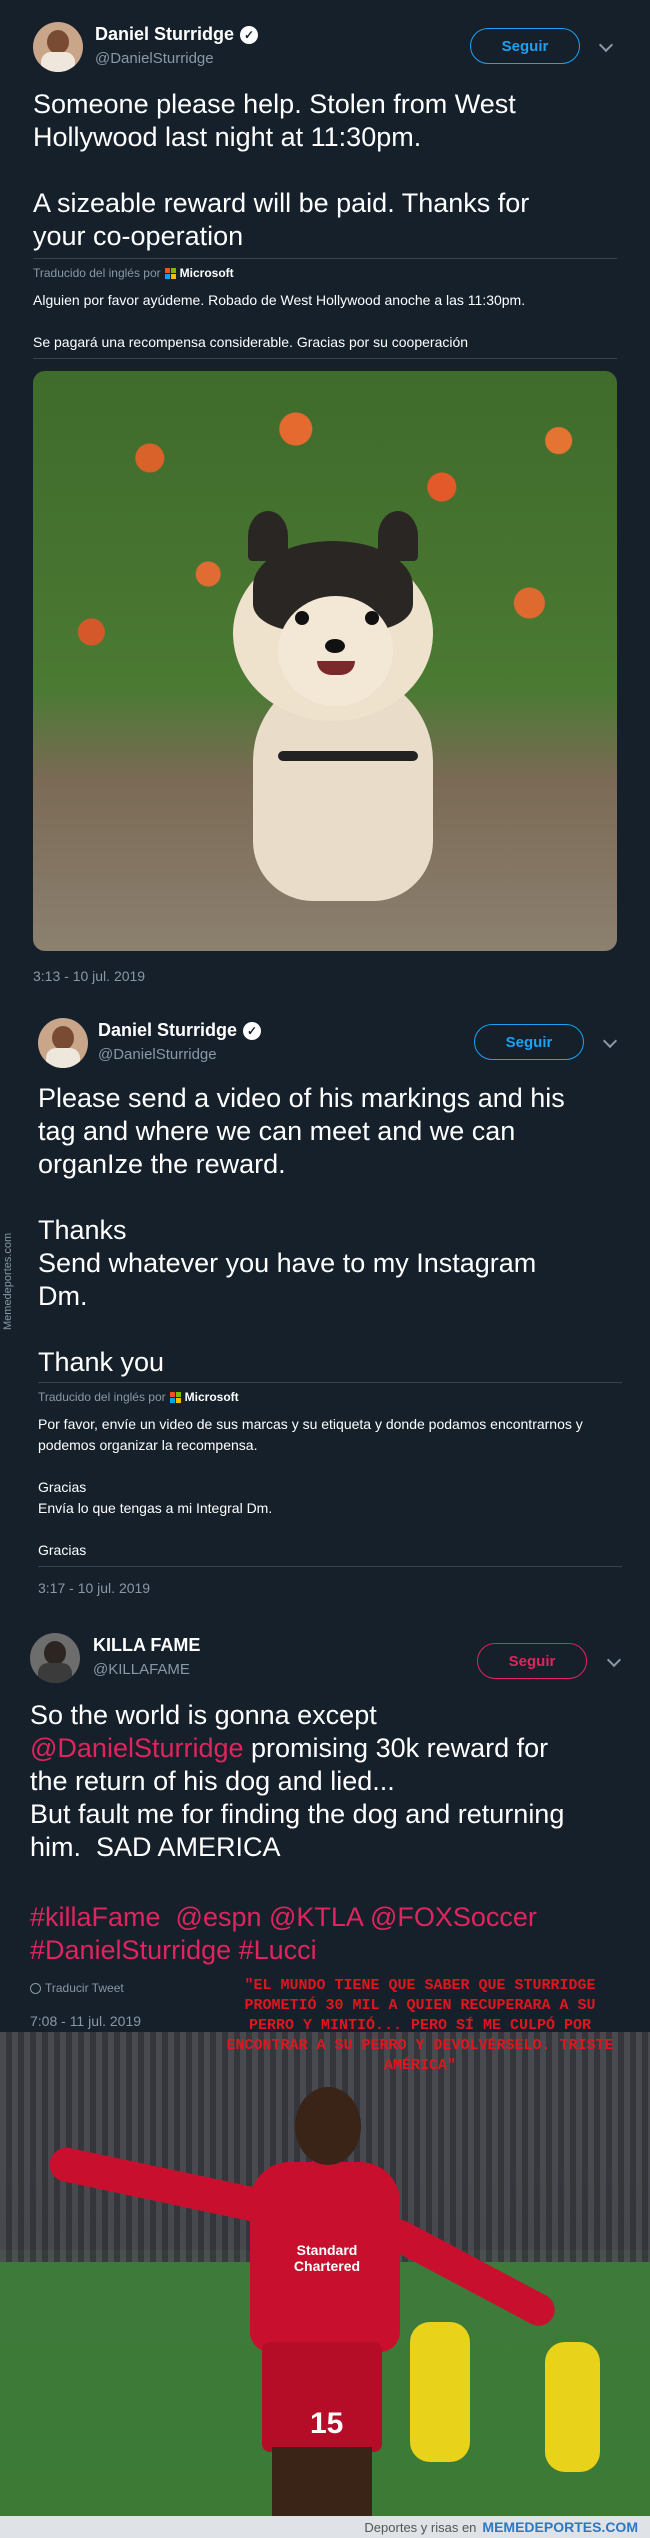 The width and height of the screenshot is (650, 2538). Describe the element at coordinates (84, 1988) in the screenshot. I see `translate-label: Traducir Tweet` at that location.